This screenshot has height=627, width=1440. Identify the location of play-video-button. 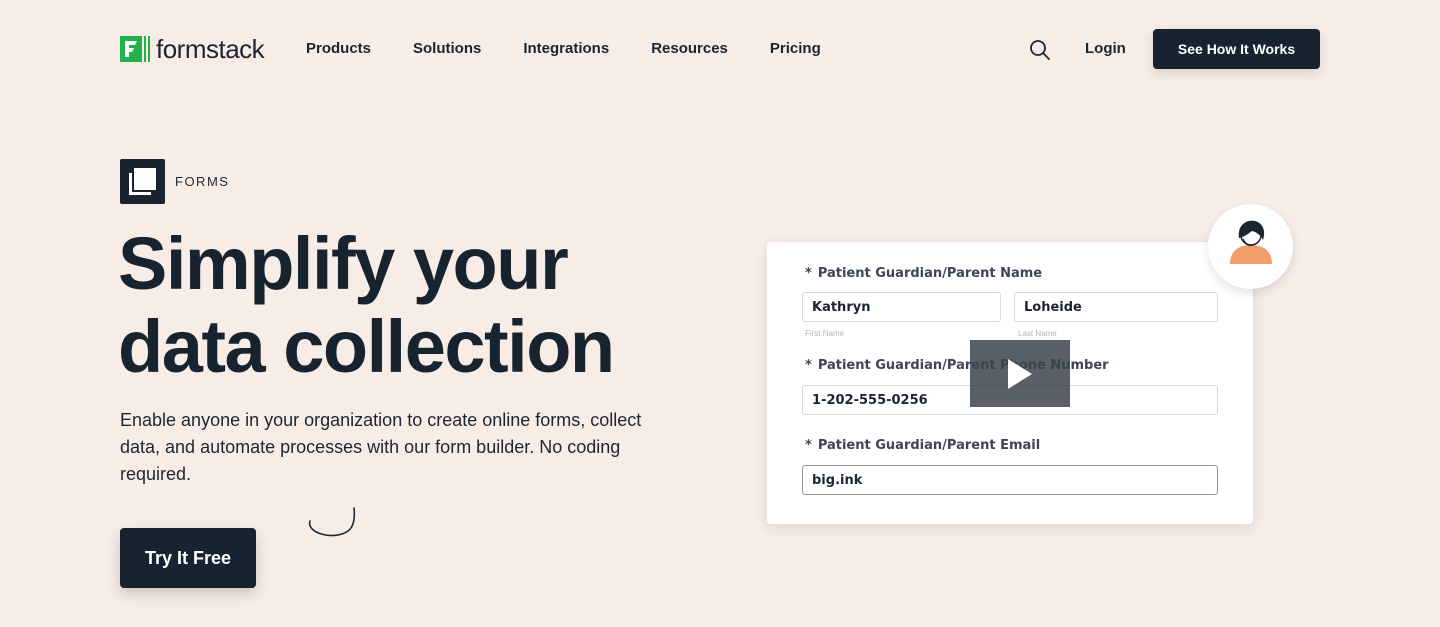
(1020, 373).